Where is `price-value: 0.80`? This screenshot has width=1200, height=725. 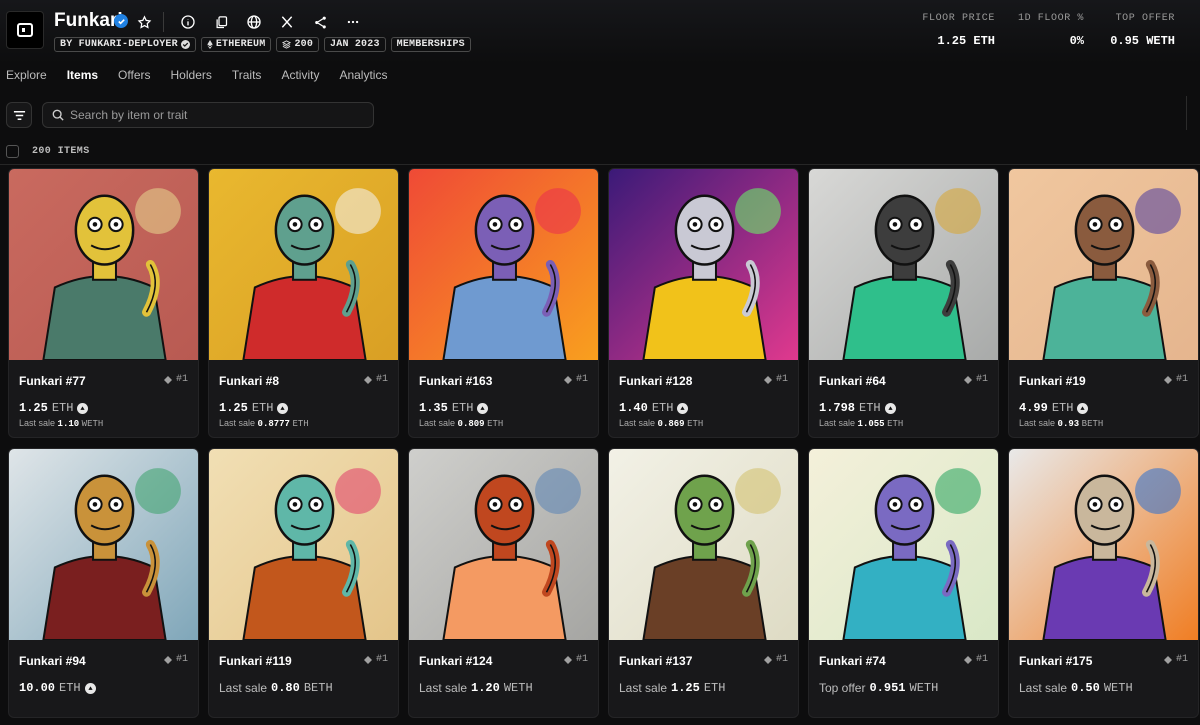
price-value: 0.80 is located at coordinates (285, 688).